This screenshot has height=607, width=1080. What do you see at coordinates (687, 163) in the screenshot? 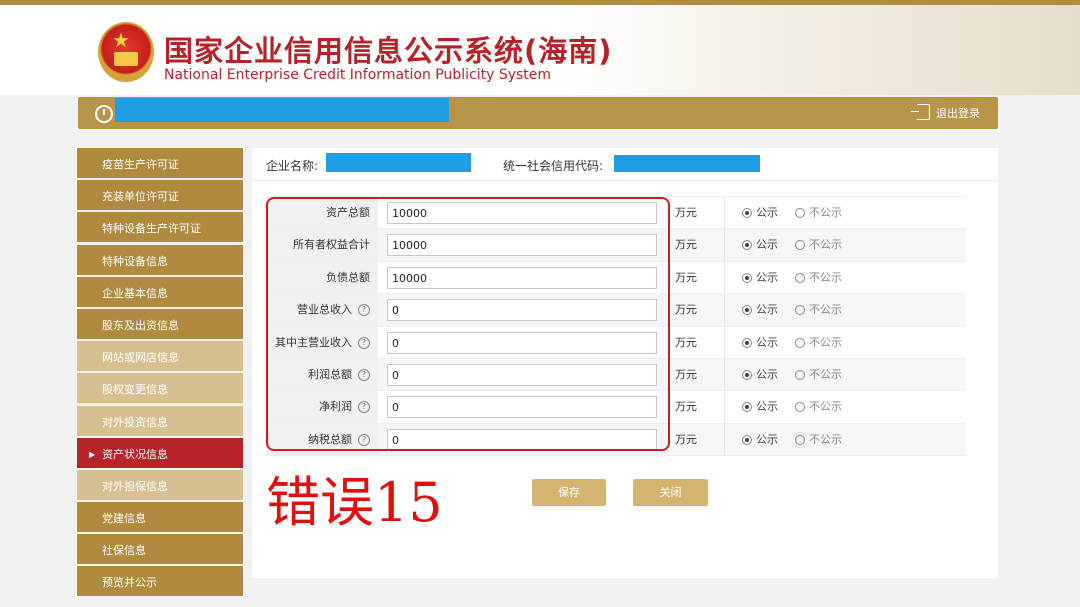
I see `redacted-credit-code` at bounding box center [687, 163].